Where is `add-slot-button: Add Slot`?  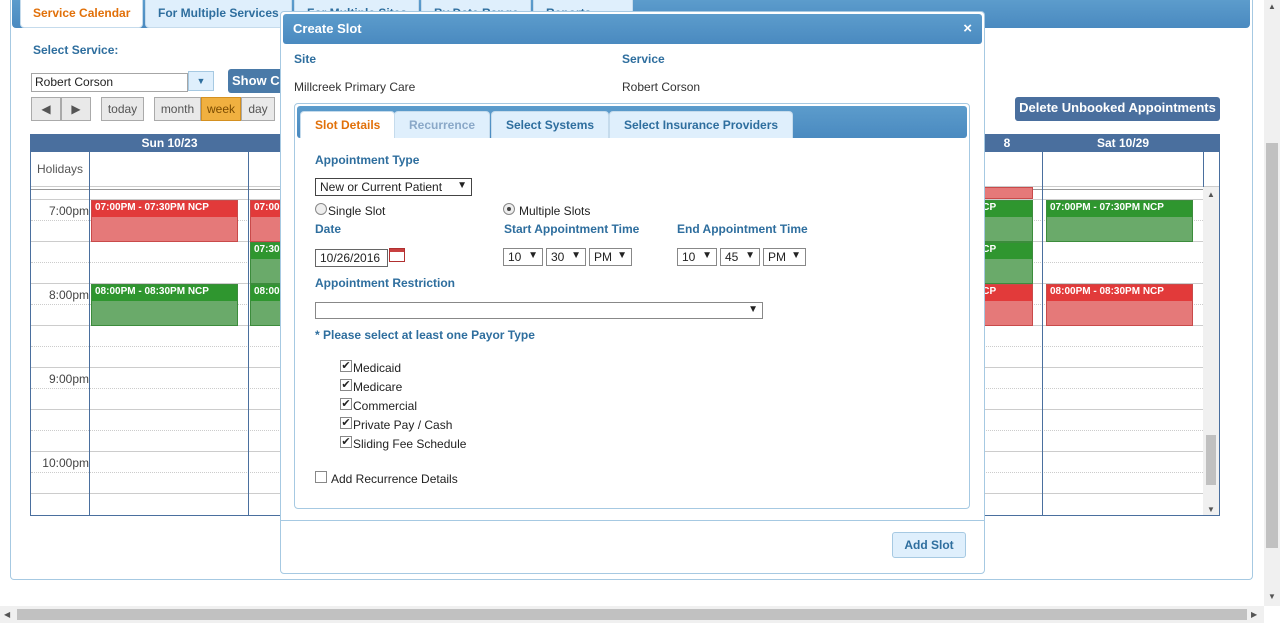
add-slot-button: Add Slot is located at coordinates (929, 545).